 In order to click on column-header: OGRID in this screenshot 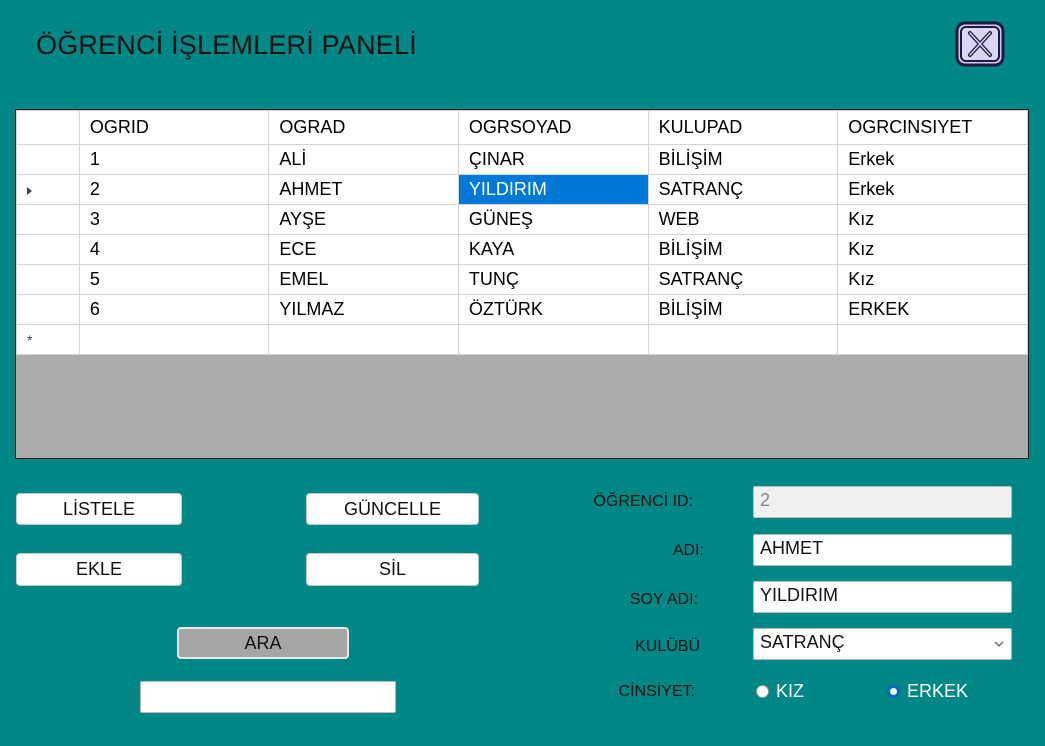, I will do `click(174, 127)`.